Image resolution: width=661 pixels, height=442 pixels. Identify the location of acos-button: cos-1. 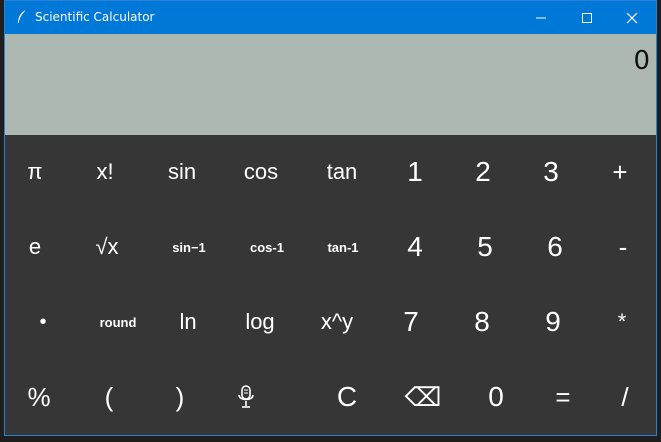
(267, 247).